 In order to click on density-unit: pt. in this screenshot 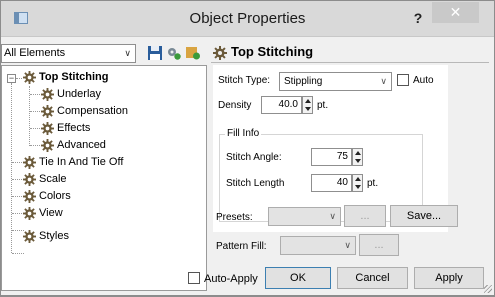, I will do `click(323, 105)`.